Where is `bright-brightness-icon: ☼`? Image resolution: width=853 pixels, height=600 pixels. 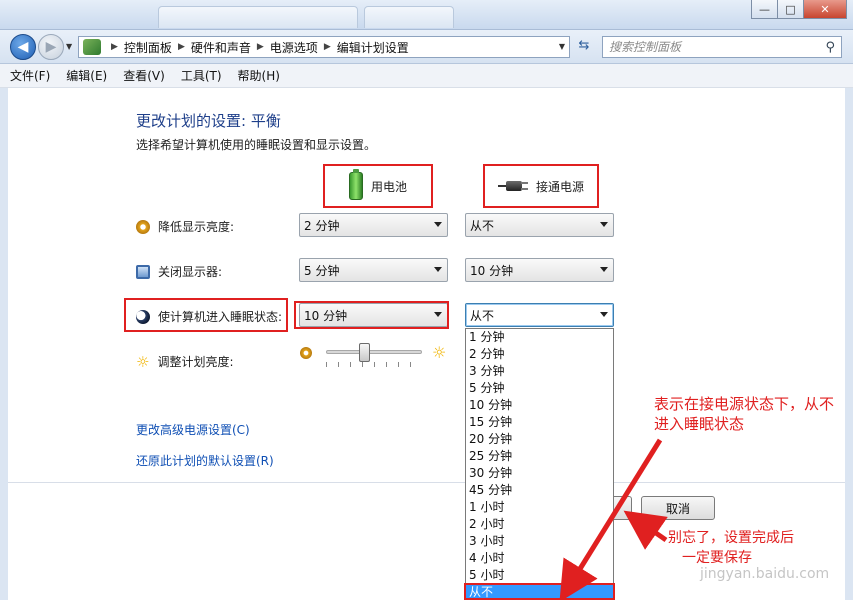 bright-brightness-icon: ☼ is located at coordinates (439, 352).